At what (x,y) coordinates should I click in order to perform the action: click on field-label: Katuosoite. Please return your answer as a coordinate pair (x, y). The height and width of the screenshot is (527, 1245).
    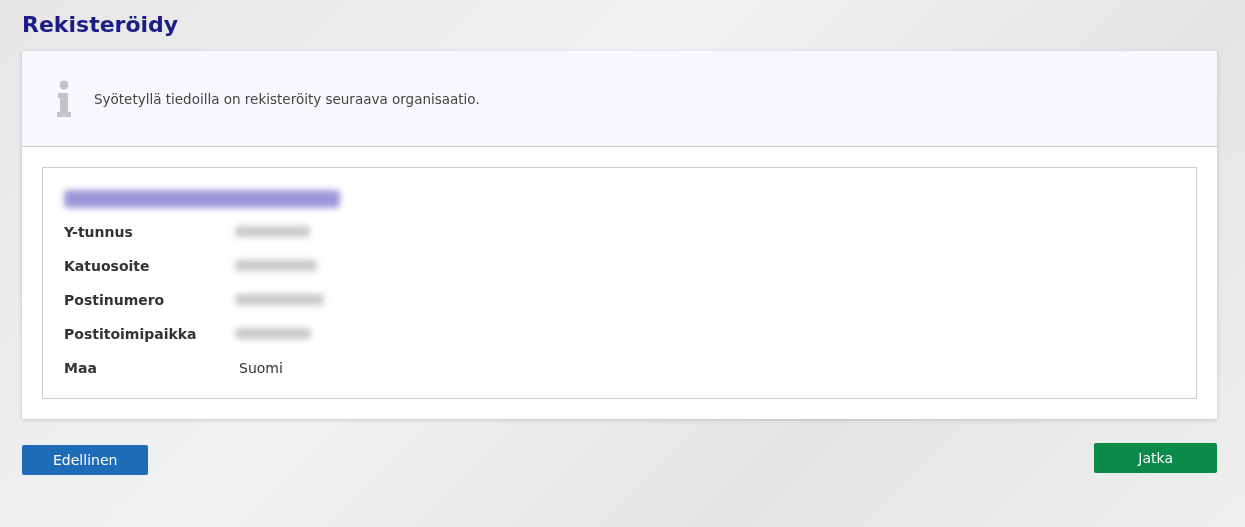
    Looking at the image, I should click on (107, 265).